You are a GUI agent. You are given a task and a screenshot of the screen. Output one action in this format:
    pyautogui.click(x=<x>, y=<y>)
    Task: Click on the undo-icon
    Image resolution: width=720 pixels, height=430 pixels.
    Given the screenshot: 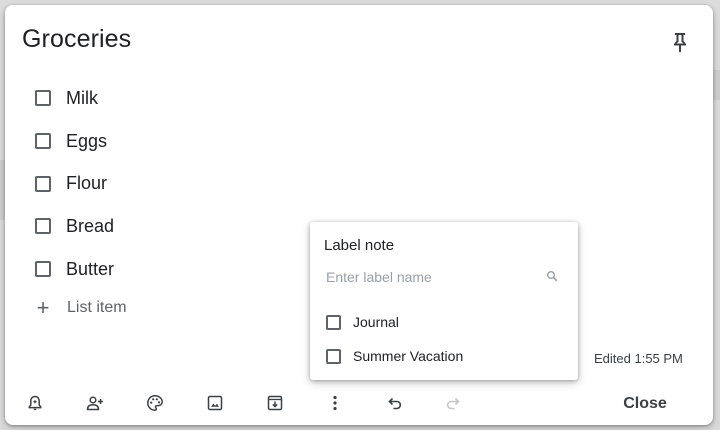 What is the action you would take?
    pyautogui.click(x=395, y=403)
    